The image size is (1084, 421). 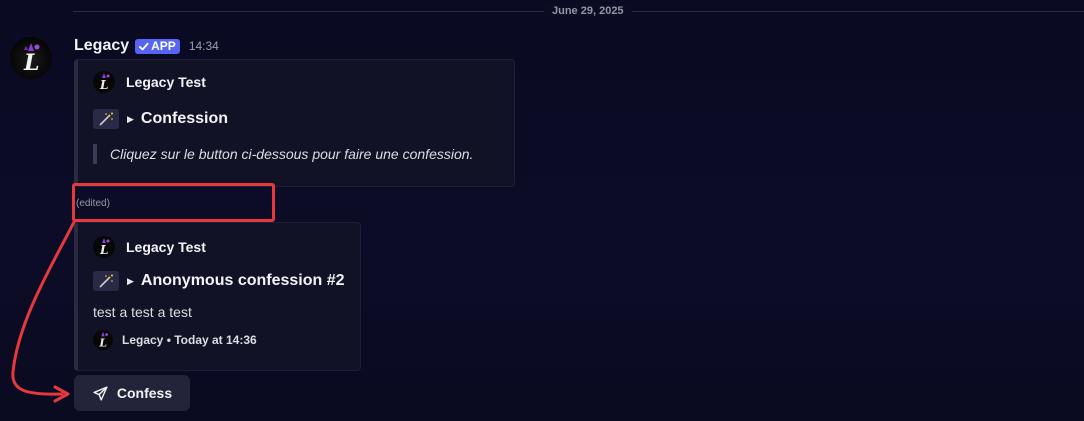 I want to click on annotation-arrow, so click(x=43, y=311).